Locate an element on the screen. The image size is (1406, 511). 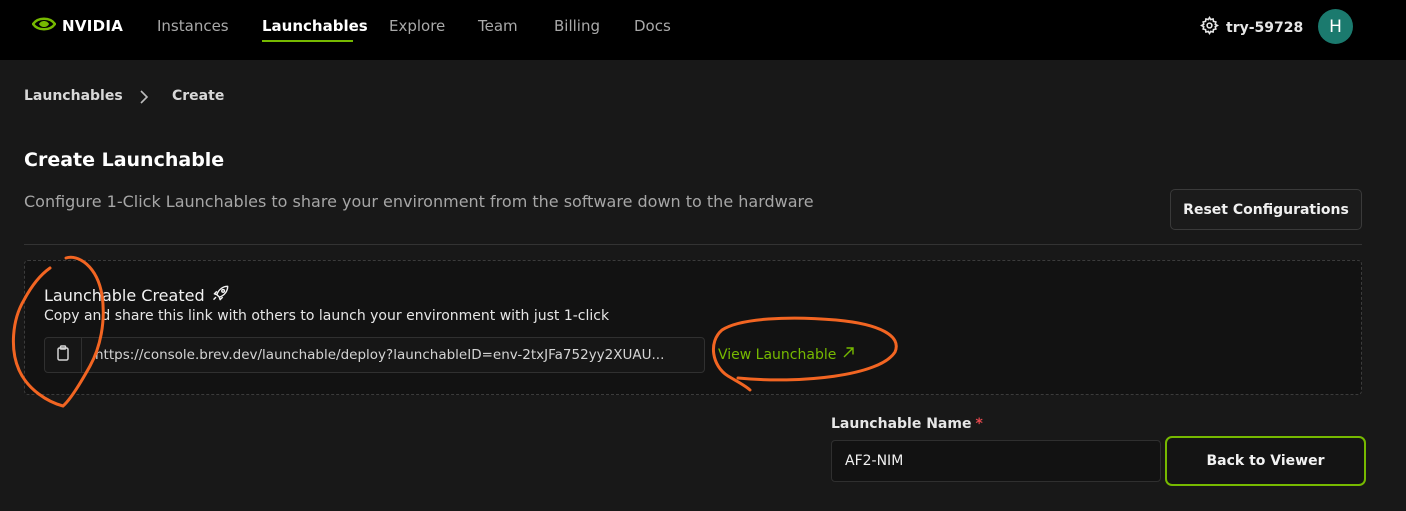
reset-configurations-button: Reset Configurations is located at coordinates (1266, 209).